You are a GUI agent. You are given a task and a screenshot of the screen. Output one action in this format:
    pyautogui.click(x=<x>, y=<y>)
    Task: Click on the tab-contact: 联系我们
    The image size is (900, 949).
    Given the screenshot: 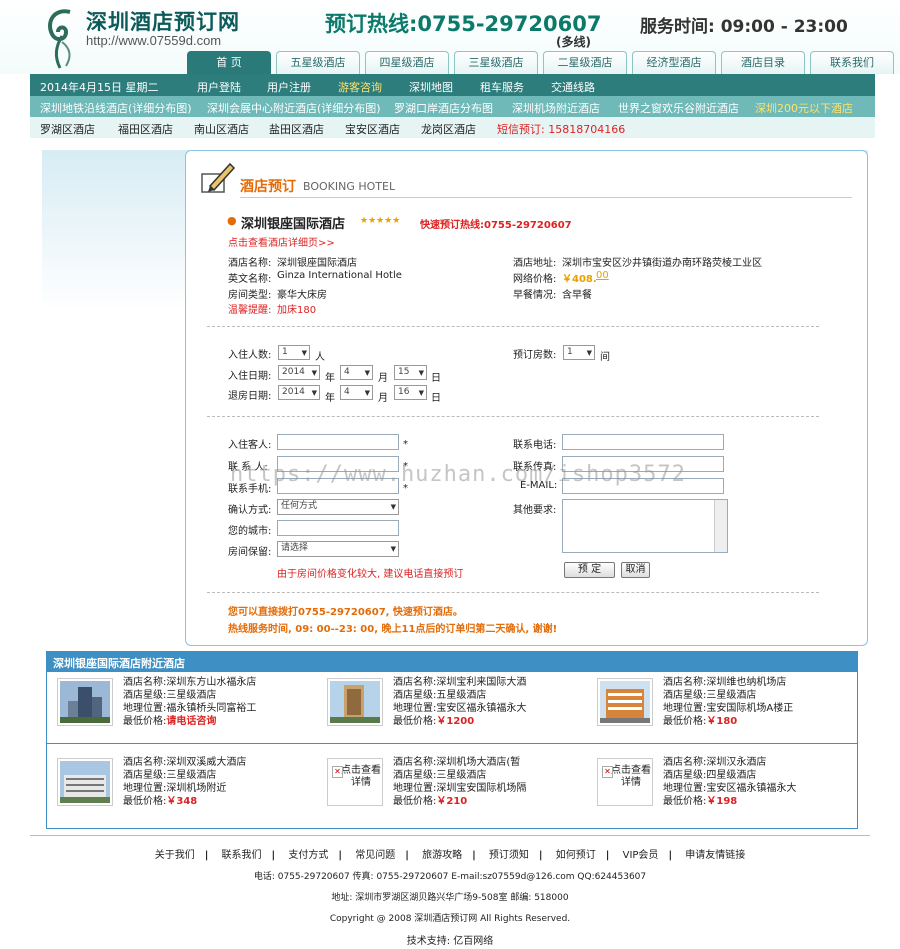 What is the action you would take?
    pyautogui.click(x=852, y=62)
    